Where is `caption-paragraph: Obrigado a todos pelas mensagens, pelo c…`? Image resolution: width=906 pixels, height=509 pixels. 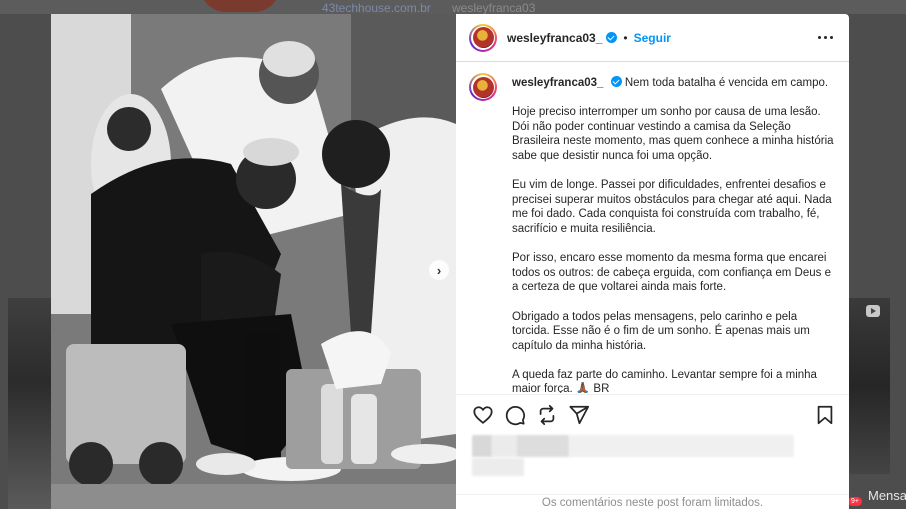 caption-paragraph: Obrigado a todos pelas mensagens, pelo c… is located at coordinates (661, 331).